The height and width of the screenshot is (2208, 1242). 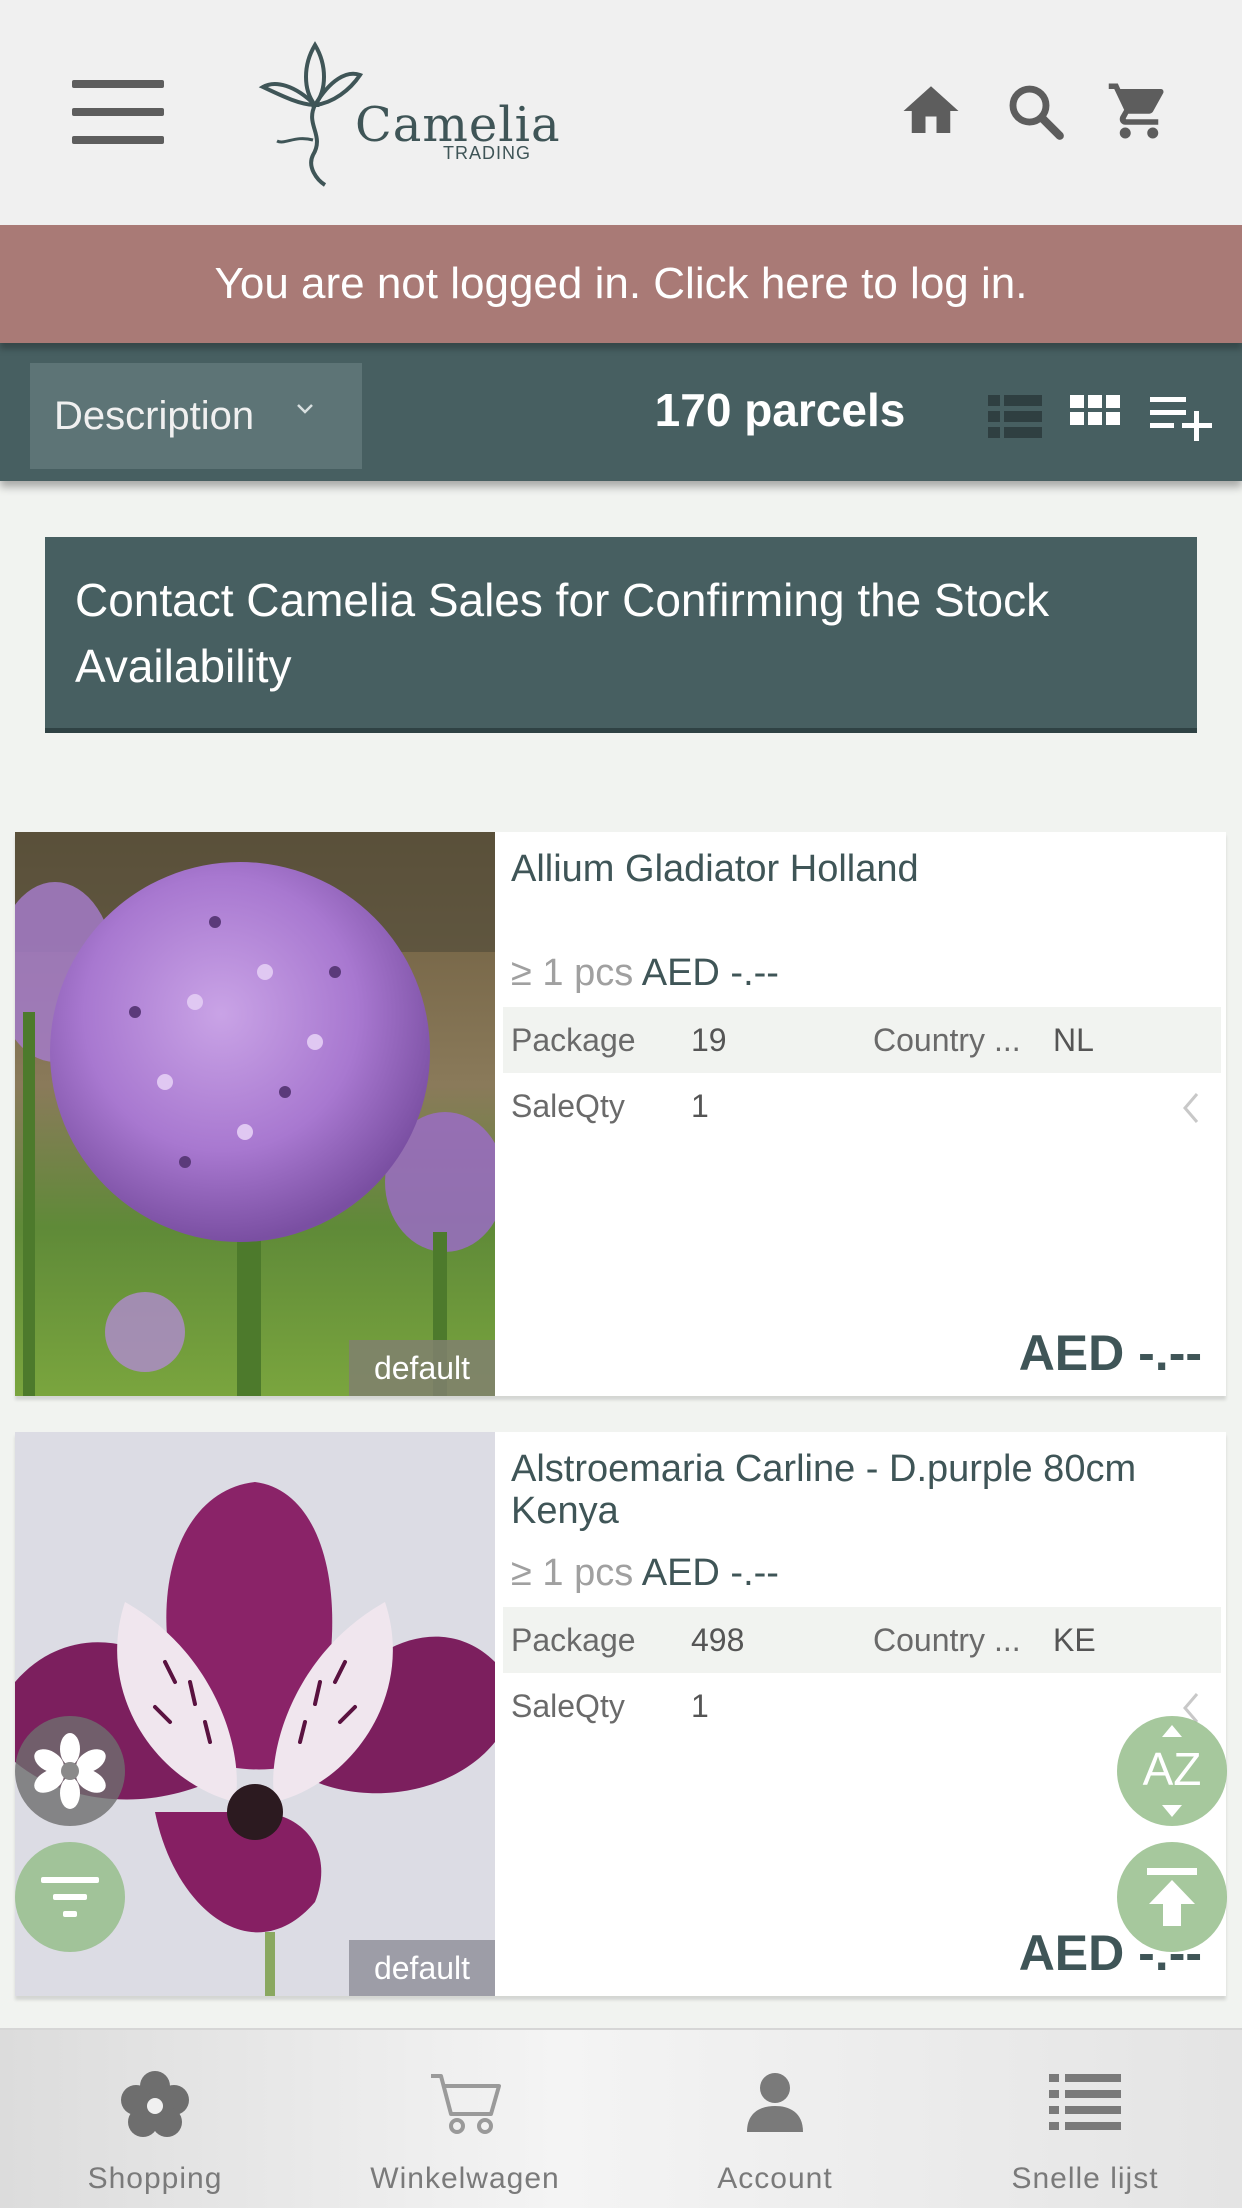 What do you see at coordinates (780, 410) in the screenshot?
I see `parcel-count: 170 parcels` at bounding box center [780, 410].